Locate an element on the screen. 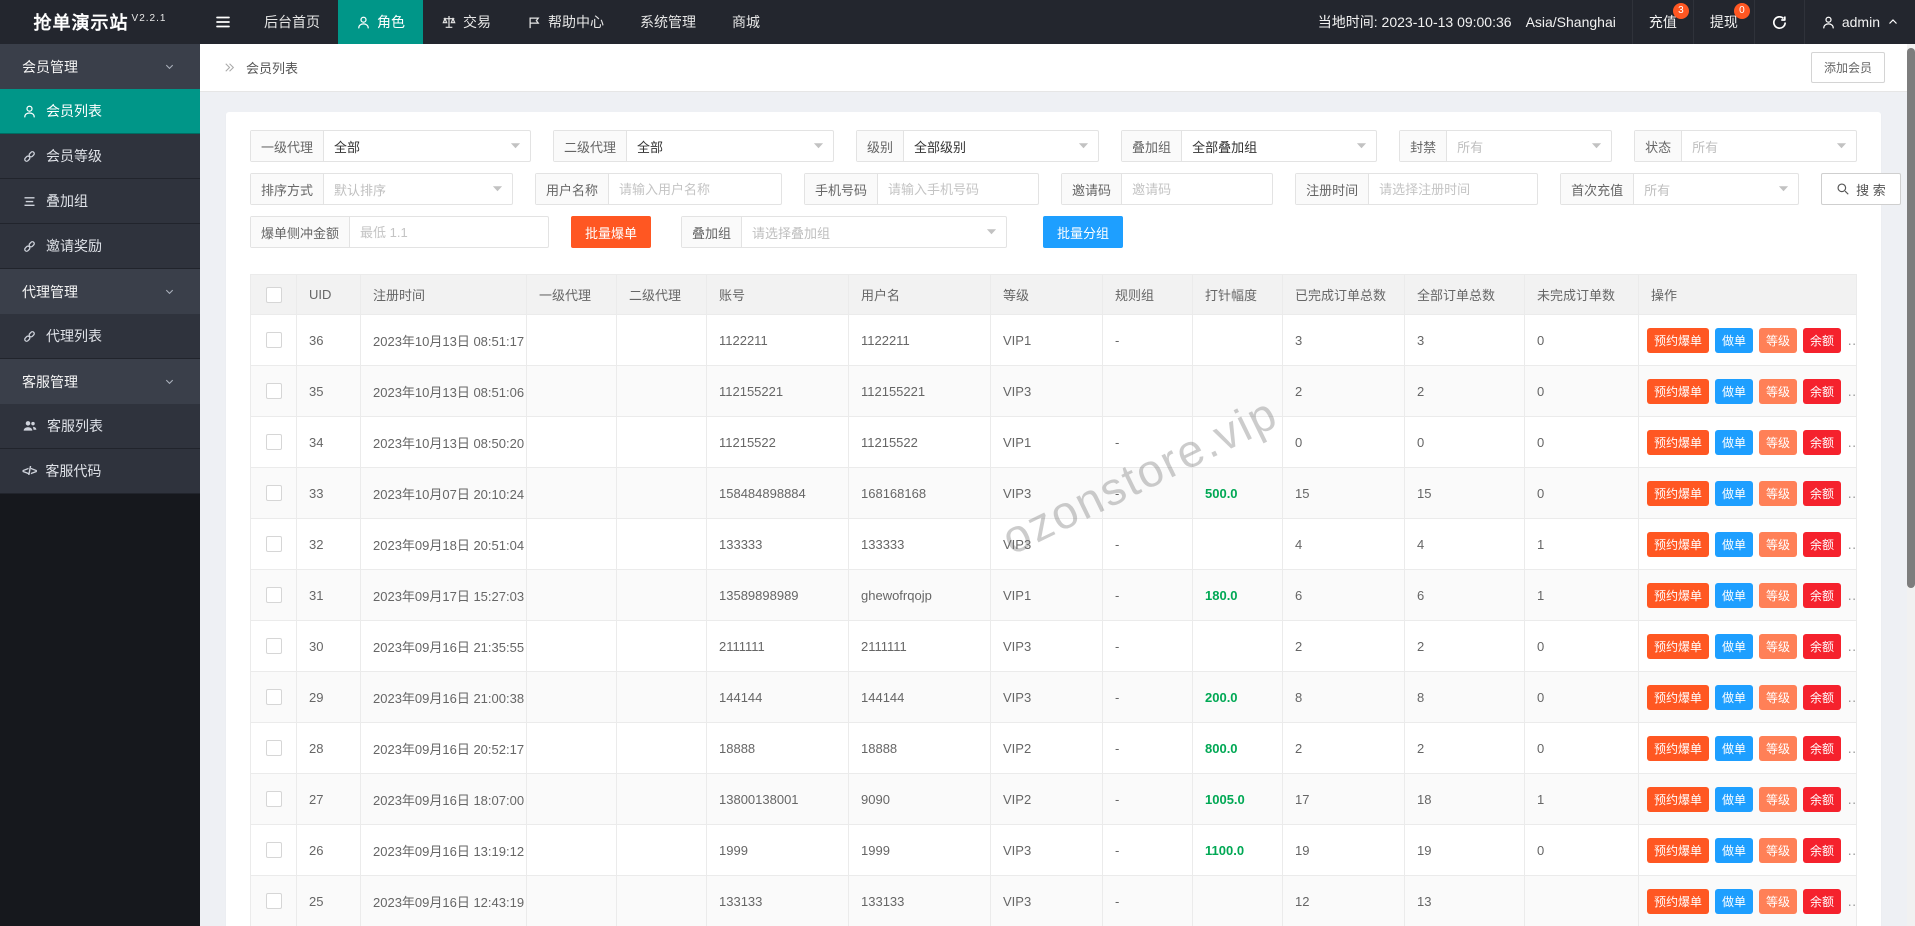  bulk-group-button: 批量分组 is located at coordinates (1083, 232).